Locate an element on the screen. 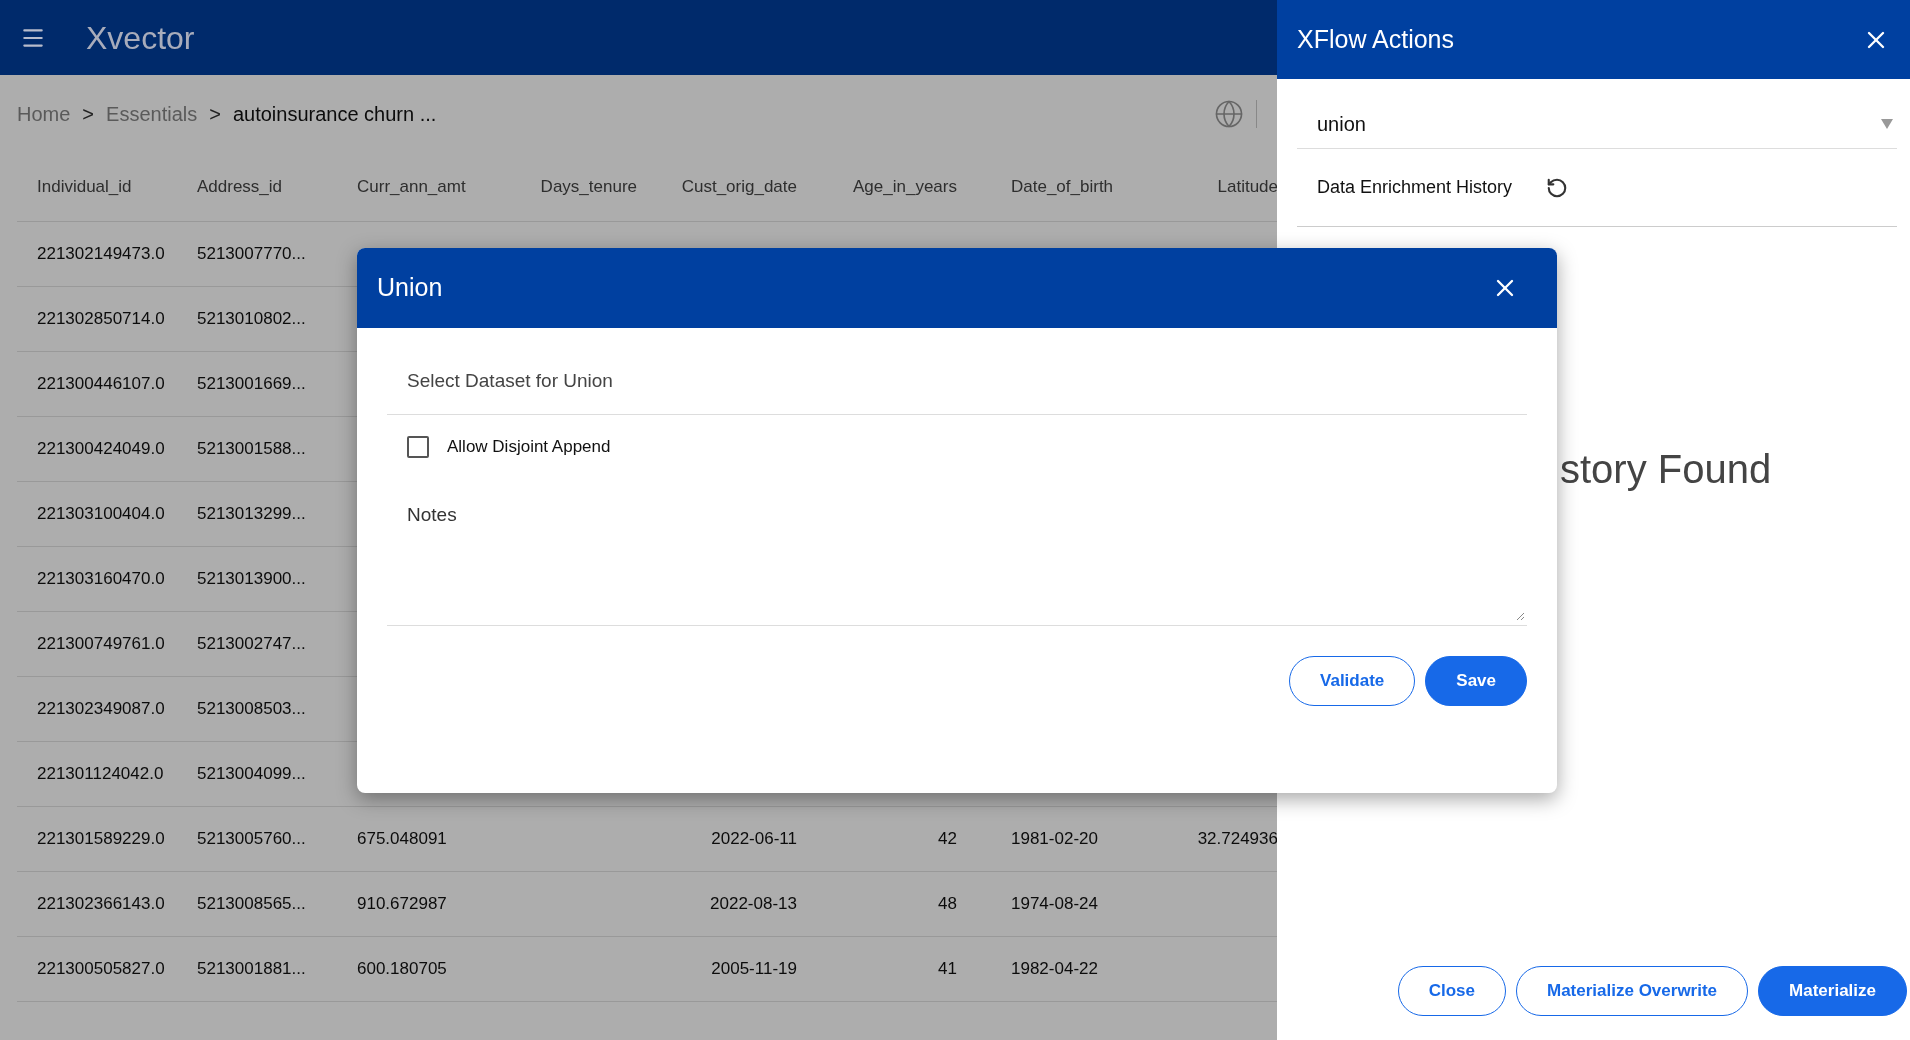  table-cell: 2005-11-19 is located at coordinates (754, 969).